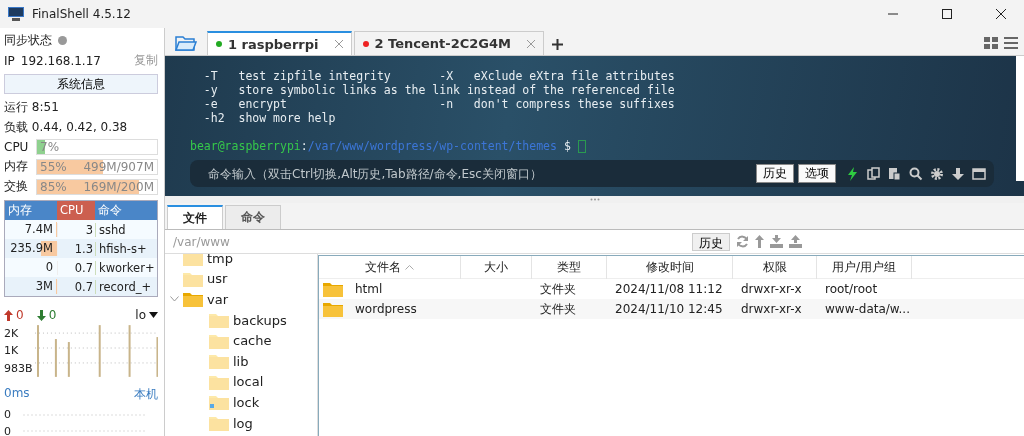 This screenshot has width=1024, height=436. What do you see at coordinates (1020, 118) in the screenshot?
I see `scrollbar` at bounding box center [1020, 118].